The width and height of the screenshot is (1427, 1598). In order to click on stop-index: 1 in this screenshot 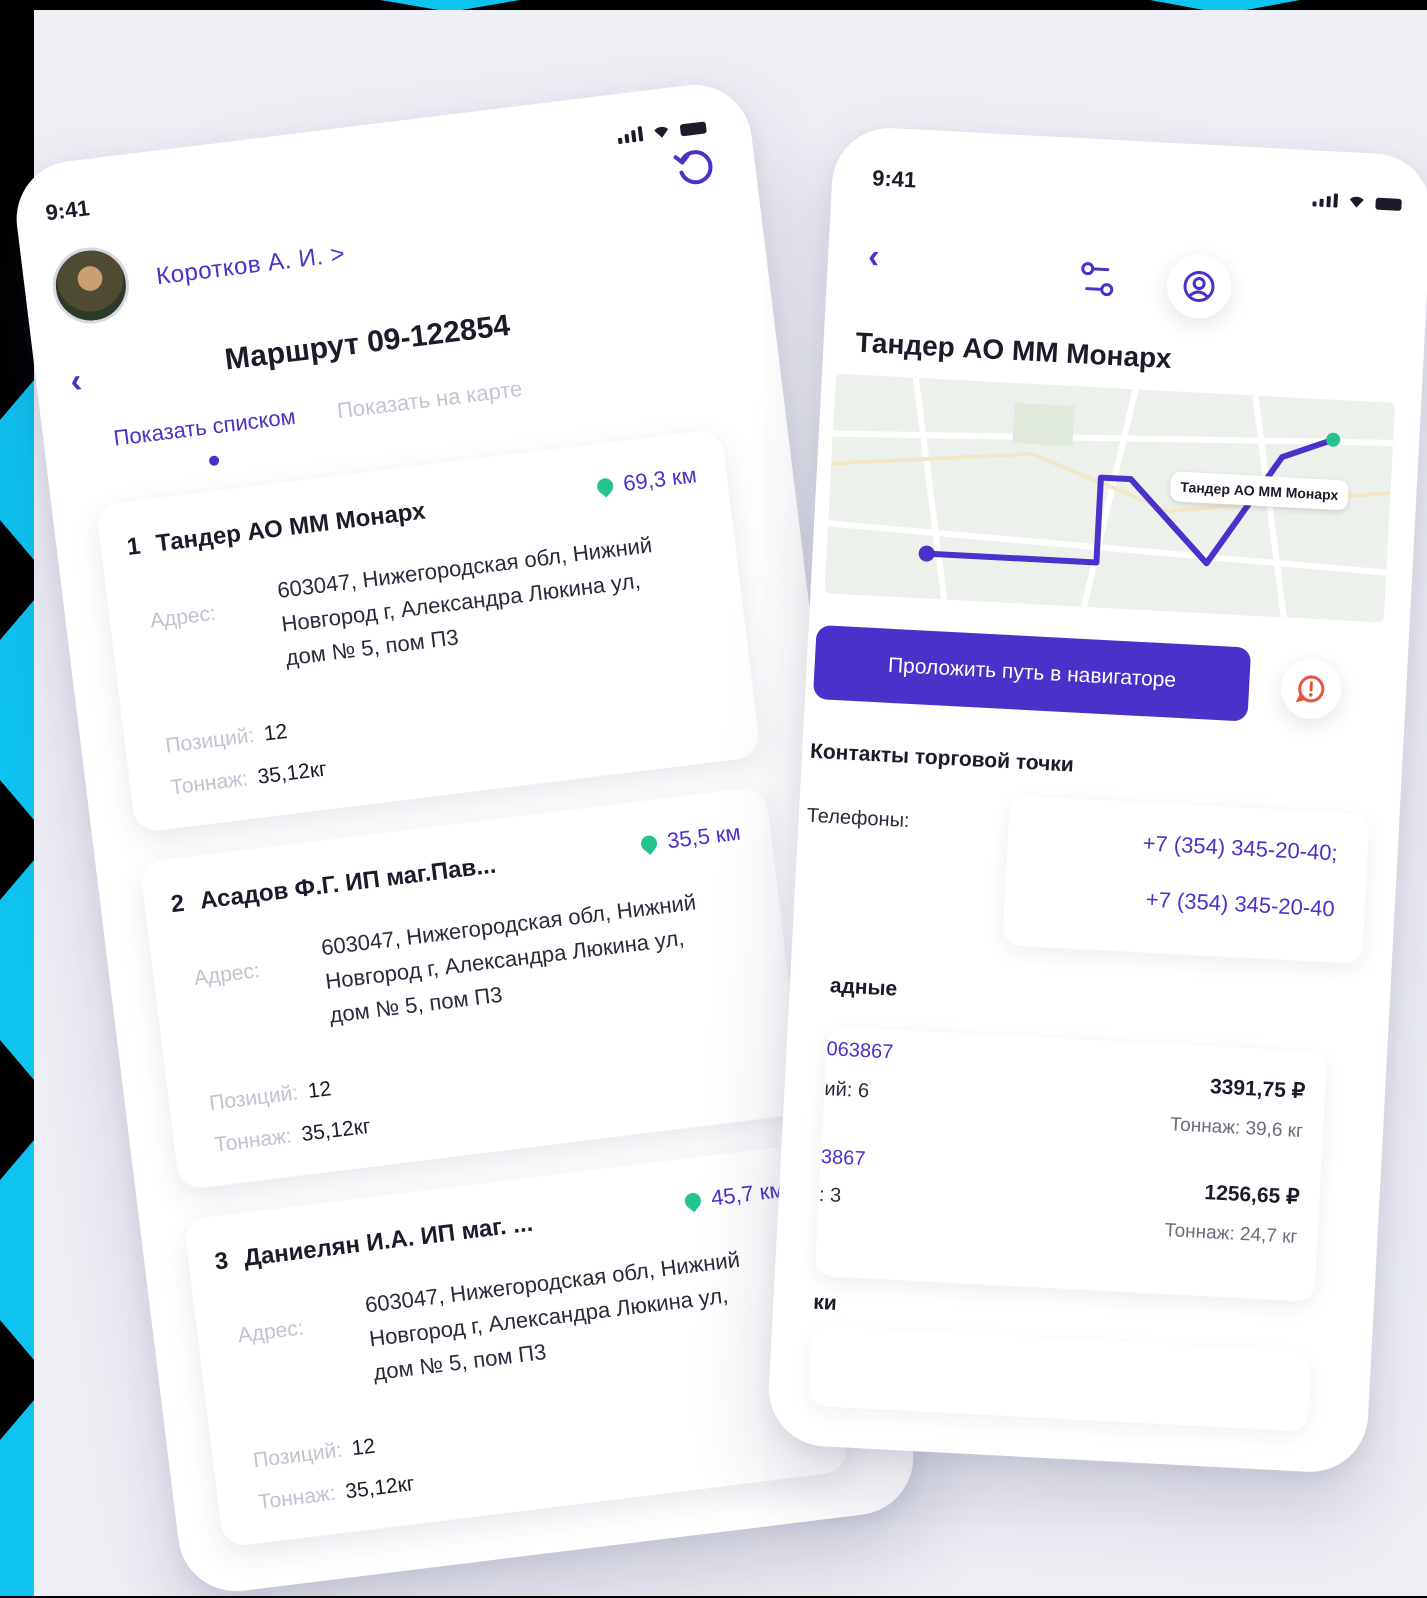, I will do `click(133, 546)`.